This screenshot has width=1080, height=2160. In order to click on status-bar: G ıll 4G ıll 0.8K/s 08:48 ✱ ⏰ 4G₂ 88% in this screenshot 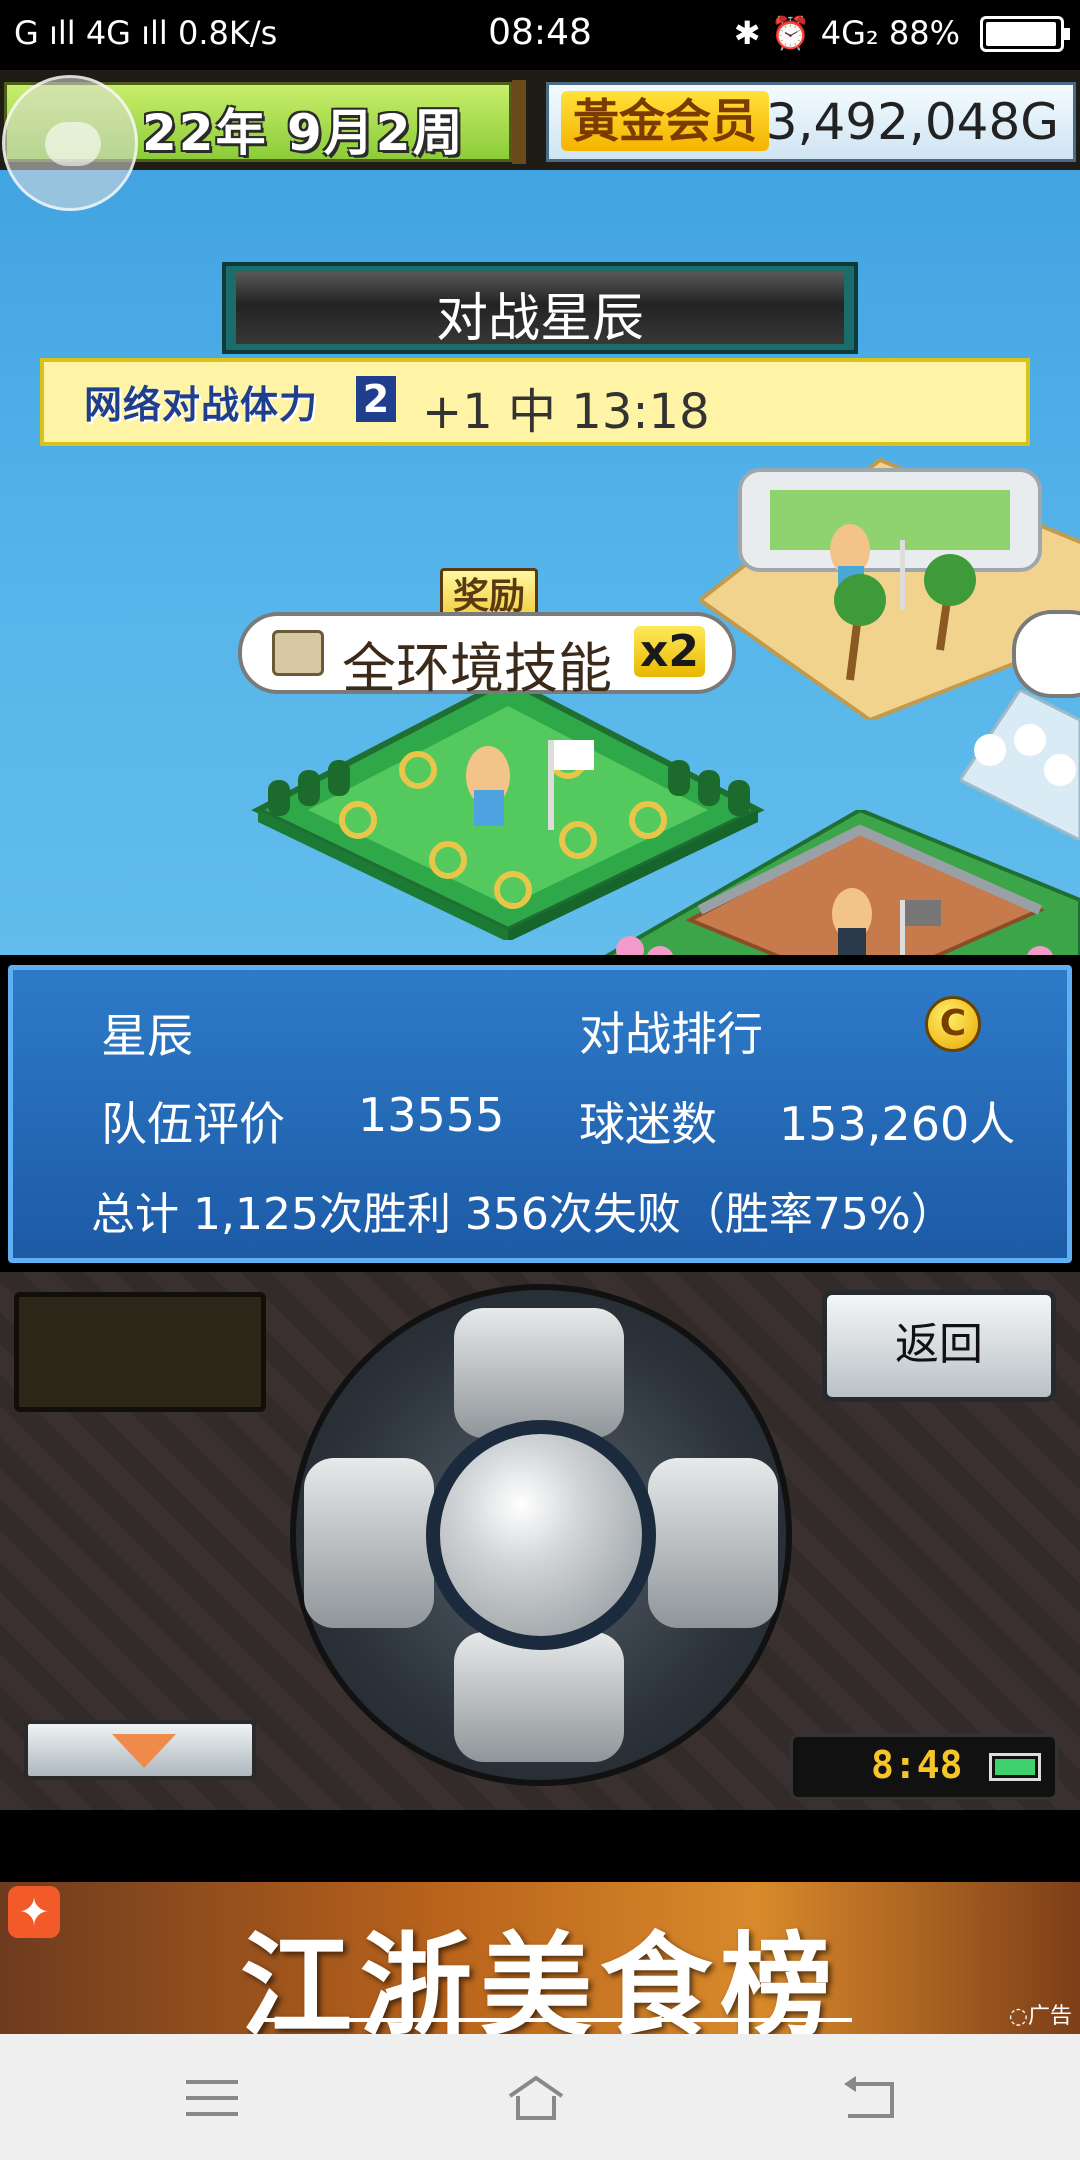, I will do `click(540, 35)`.